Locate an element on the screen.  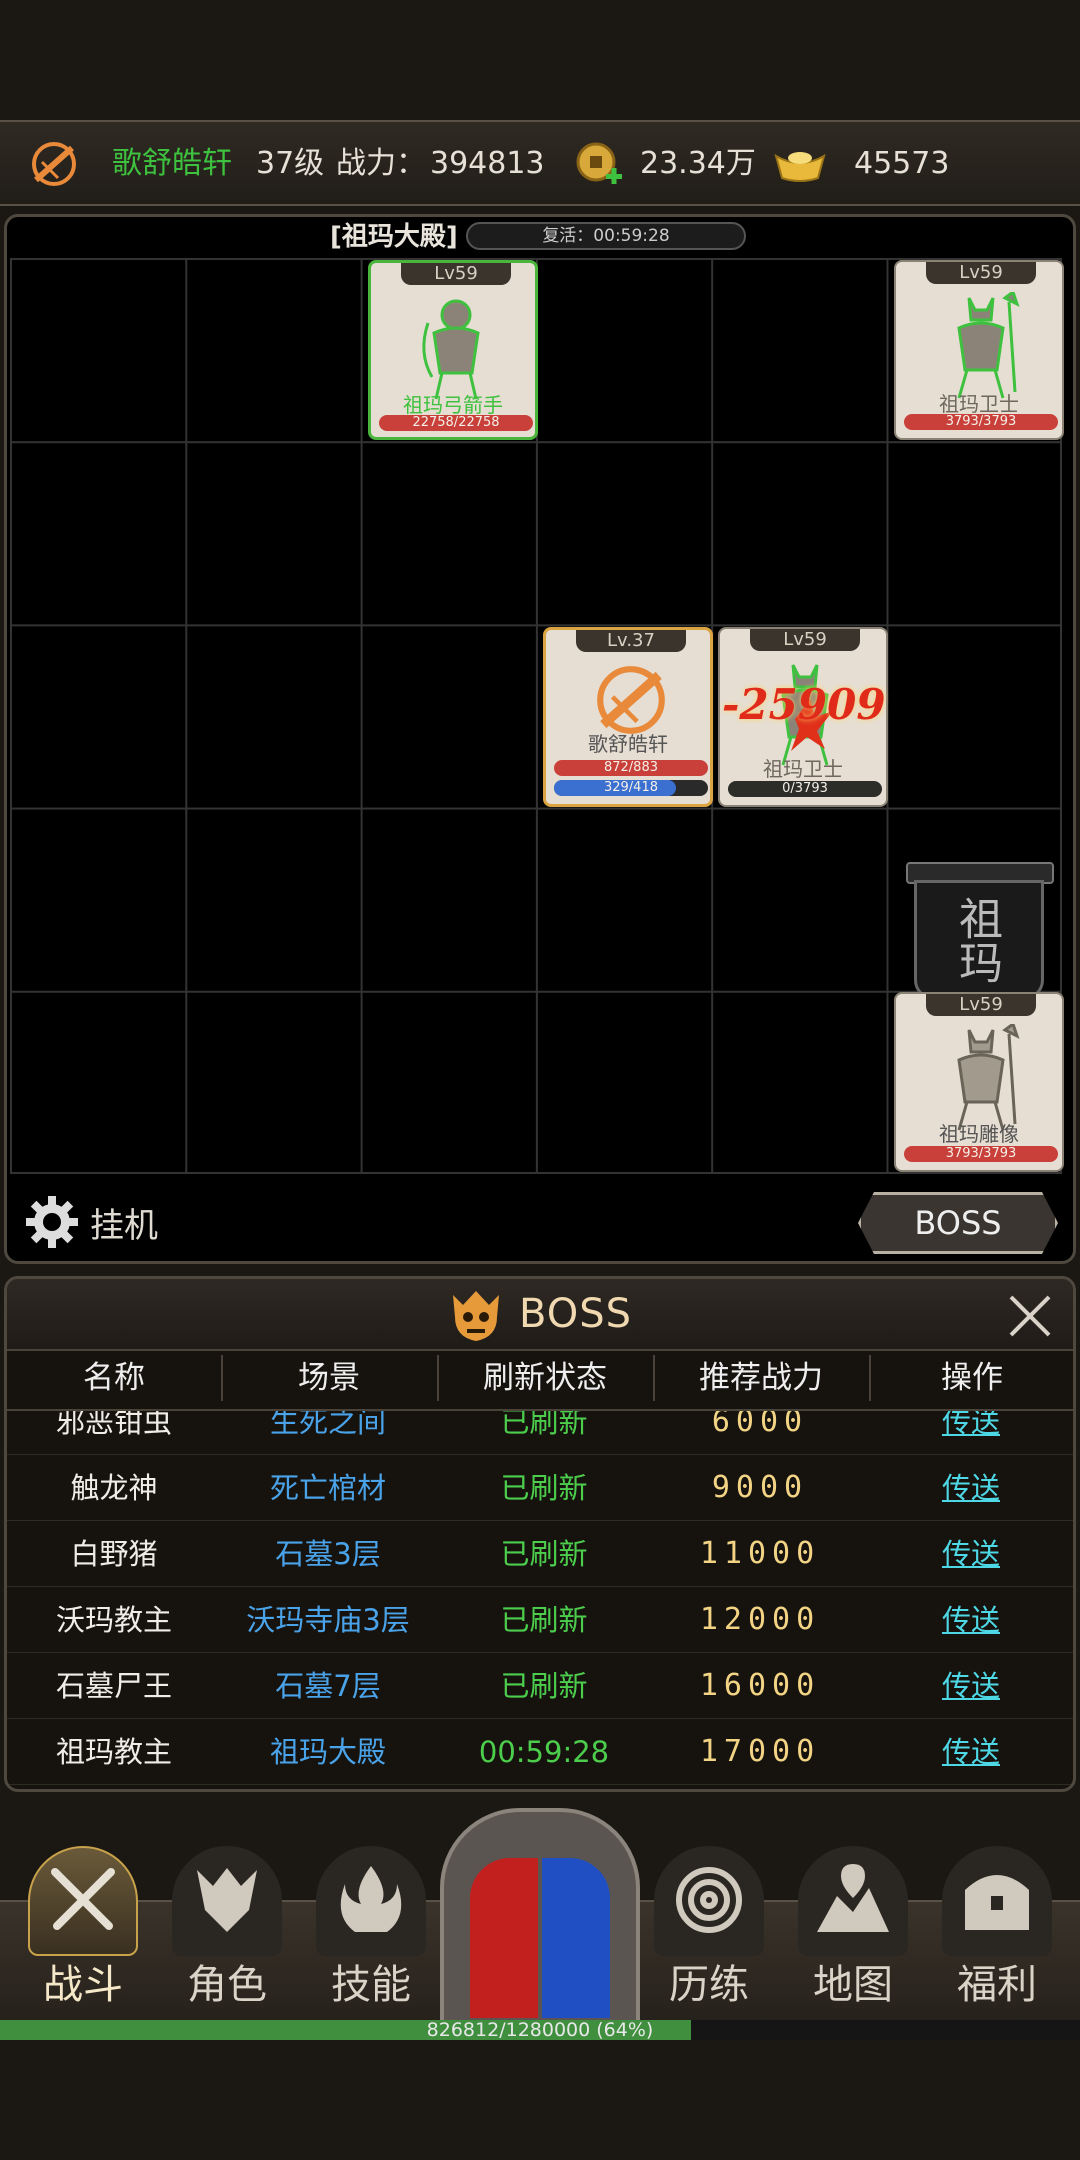
vortex-icon is located at coordinates (709, 1900).